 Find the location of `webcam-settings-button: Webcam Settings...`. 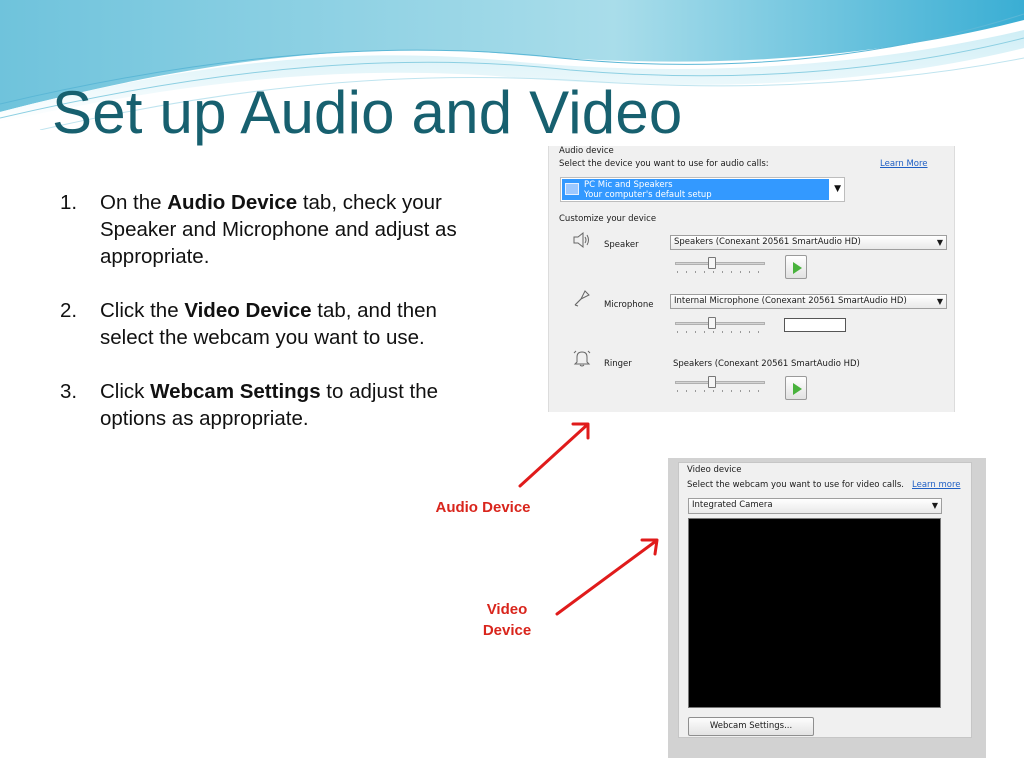

webcam-settings-button: Webcam Settings... is located at coordinates (751, 726).